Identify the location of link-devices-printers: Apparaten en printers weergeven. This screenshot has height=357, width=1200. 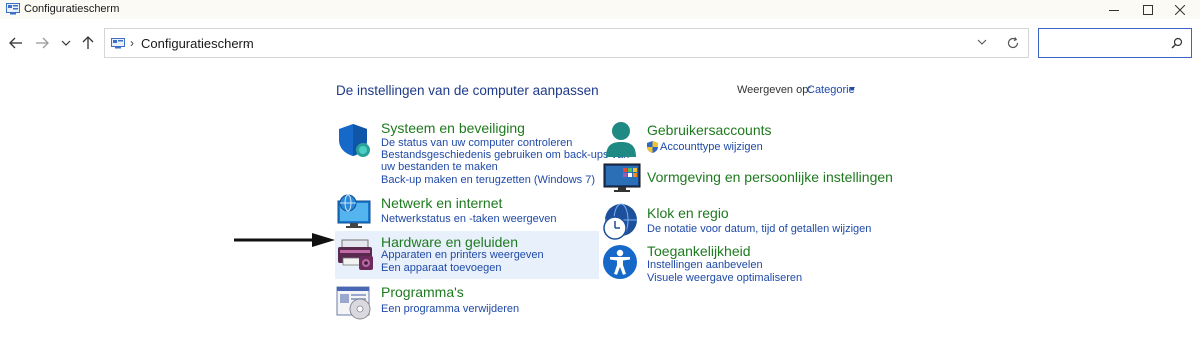
(462, 255).